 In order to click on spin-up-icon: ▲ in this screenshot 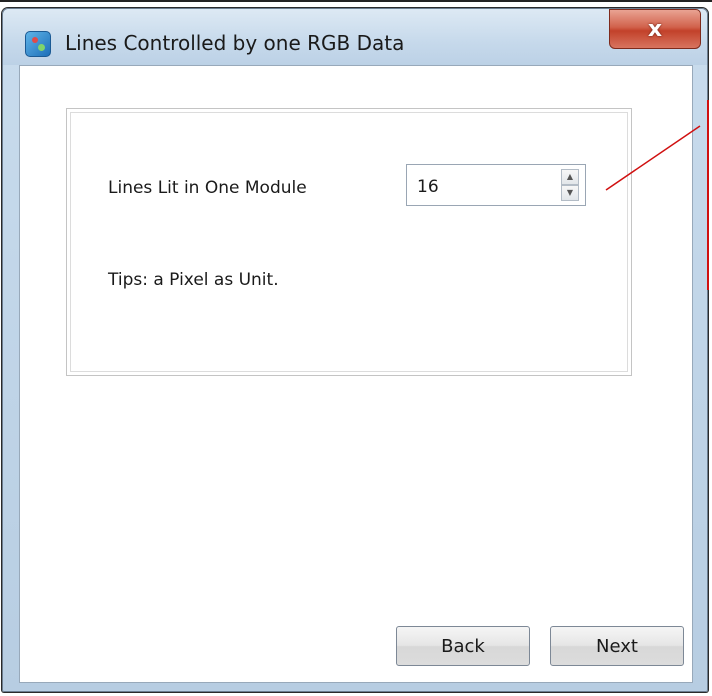, I will do `click(570, 177)`.